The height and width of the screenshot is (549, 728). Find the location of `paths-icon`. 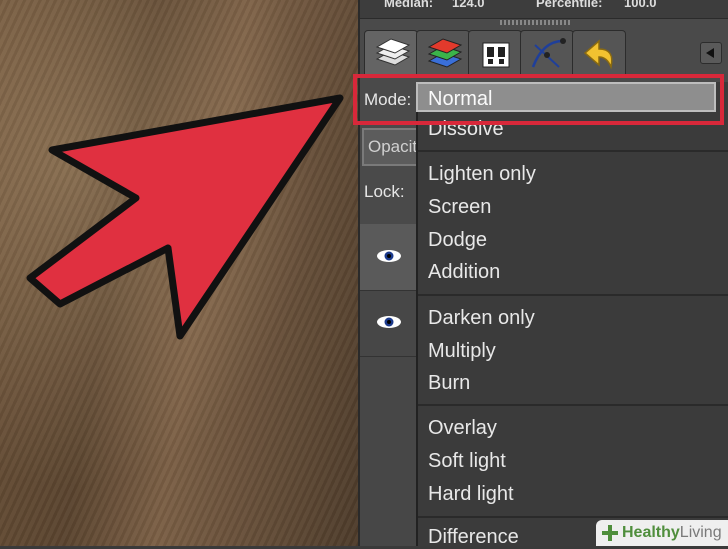

paths-icon is located at coordinates (496, 55).